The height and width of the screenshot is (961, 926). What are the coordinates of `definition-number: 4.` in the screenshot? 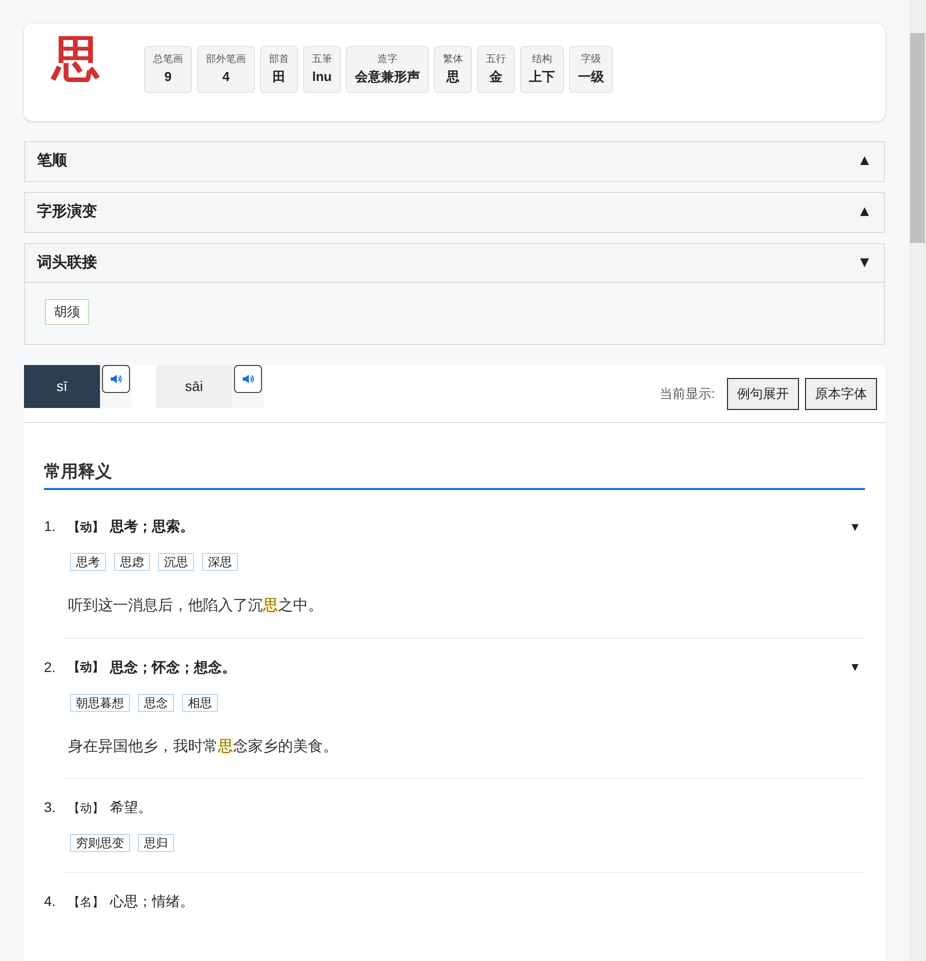 It's located at (50, 901).